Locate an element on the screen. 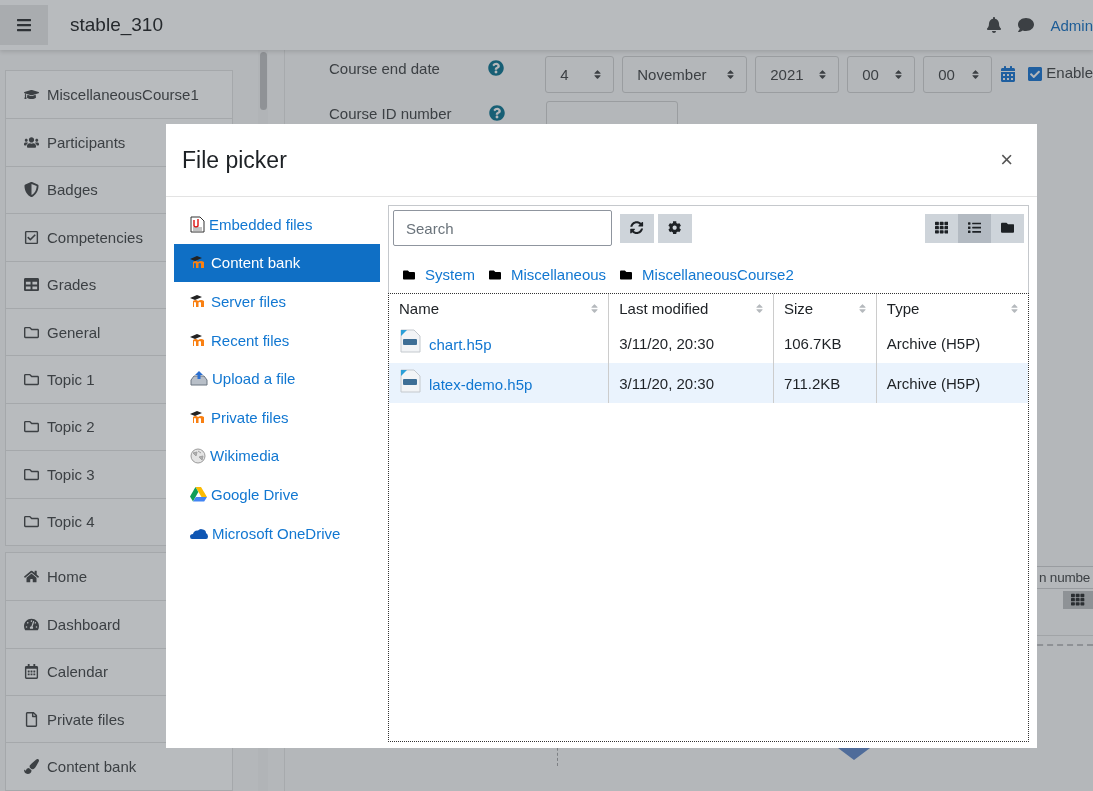 The width and height of the screenshot is (1093, 791). nav-item: MiscellaneousCourse1 is located at coordinates (119, 95).